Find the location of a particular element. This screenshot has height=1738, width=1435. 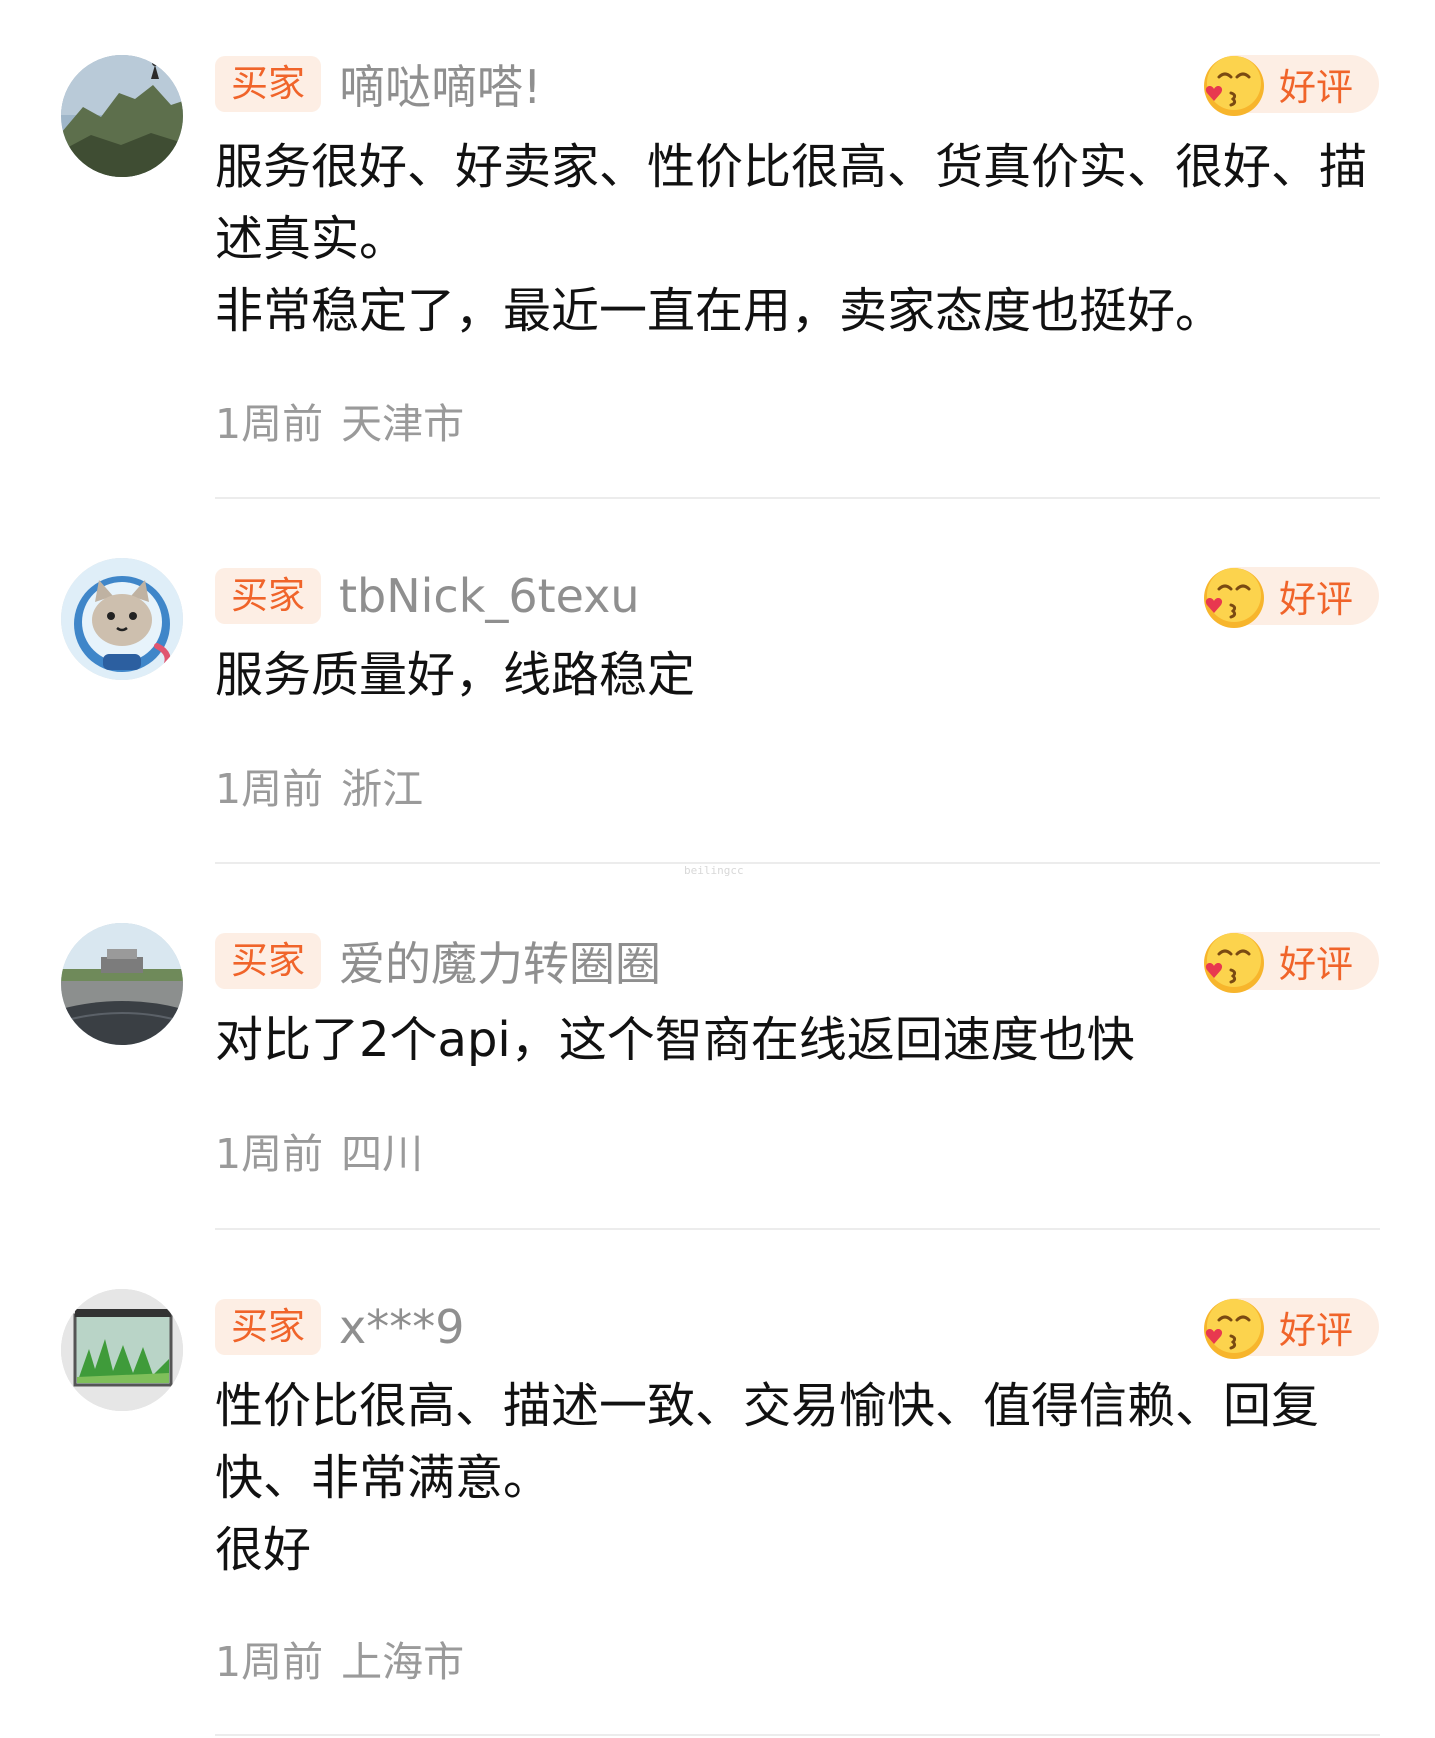

review-content: 性价比很高、描述一致、交易愉快、值得信赖、回复快、非常满意。 很好 is located at coordinates (800, 1478).